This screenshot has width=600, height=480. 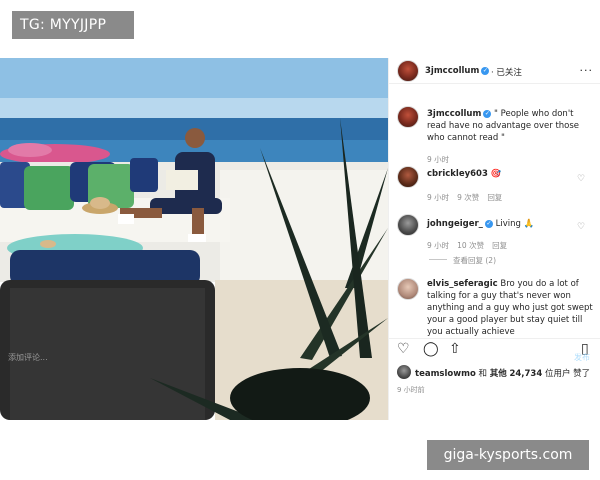 I want to click on likes-count: 24,734, so click(x=525, y=374).